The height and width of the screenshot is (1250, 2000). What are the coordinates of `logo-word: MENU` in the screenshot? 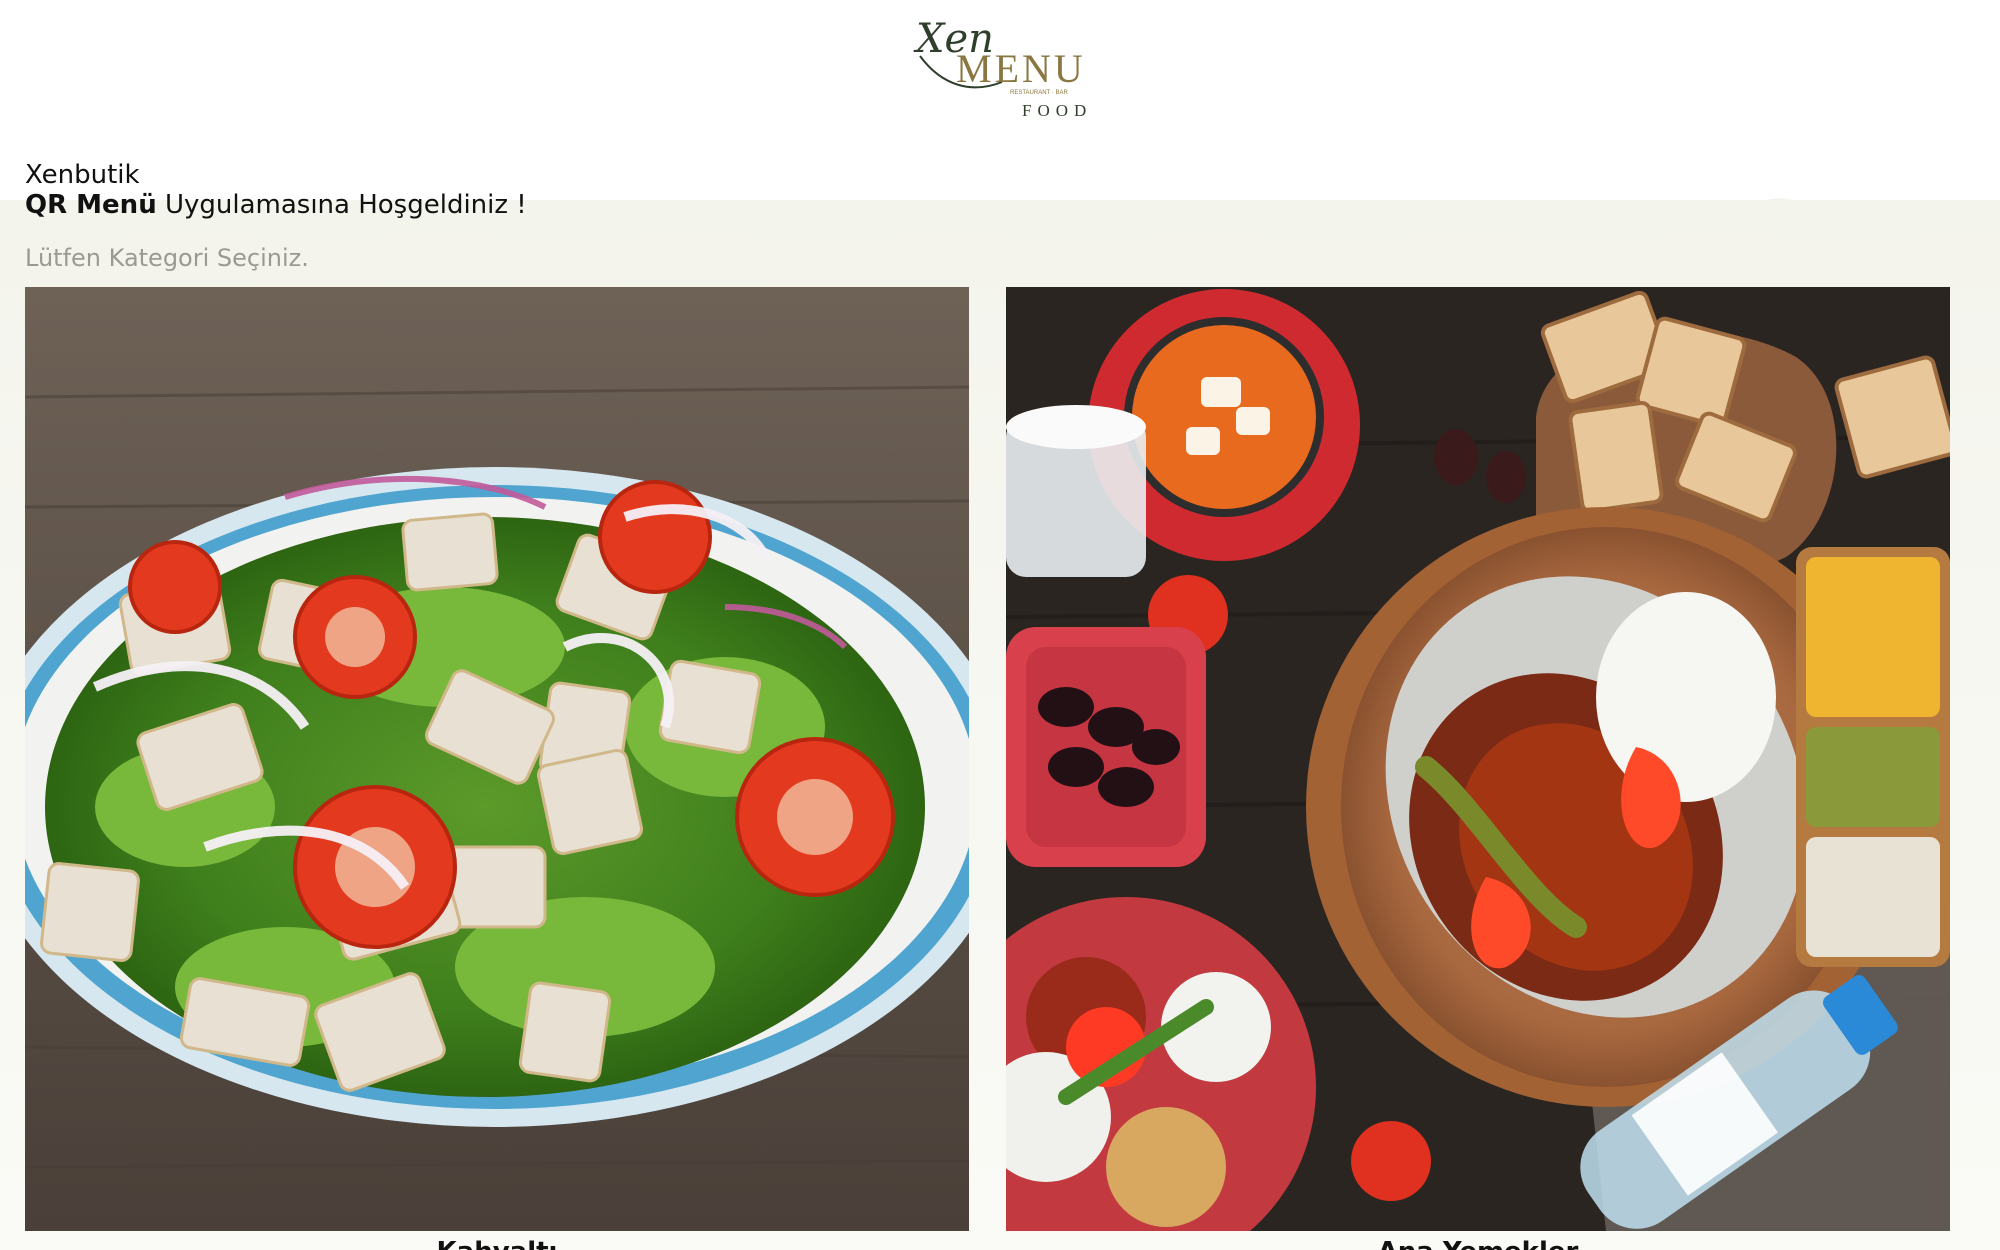 It's located at (1021, 68).